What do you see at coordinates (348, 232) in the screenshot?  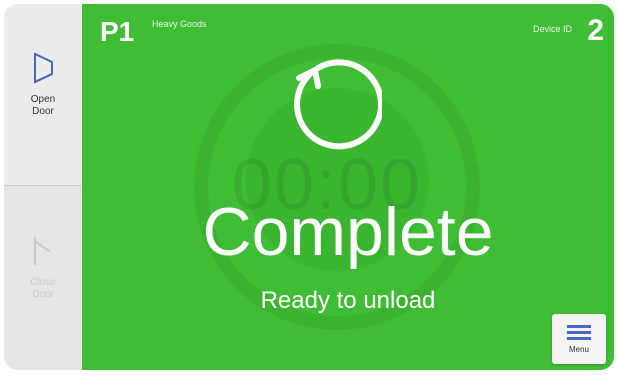 I see `status-title: Complete` at bounding box center [348, 232].